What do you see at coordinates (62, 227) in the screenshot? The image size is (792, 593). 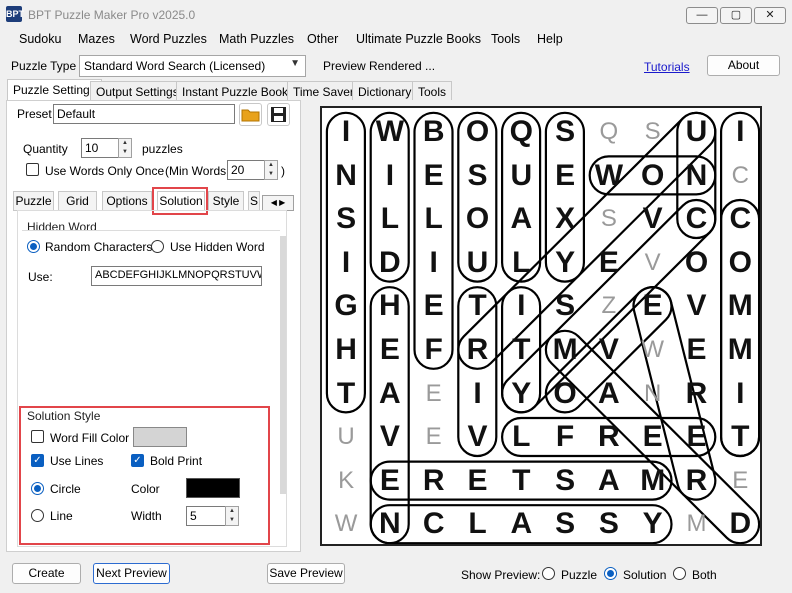 I see `hidden-word-title: Hidden Word` at bounding box center [62, 227].